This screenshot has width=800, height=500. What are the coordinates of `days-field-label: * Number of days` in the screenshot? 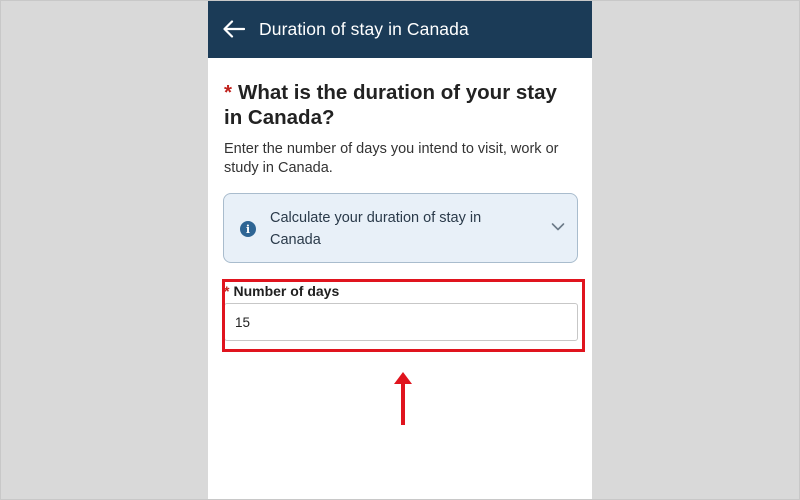 It's located at (281, 291).